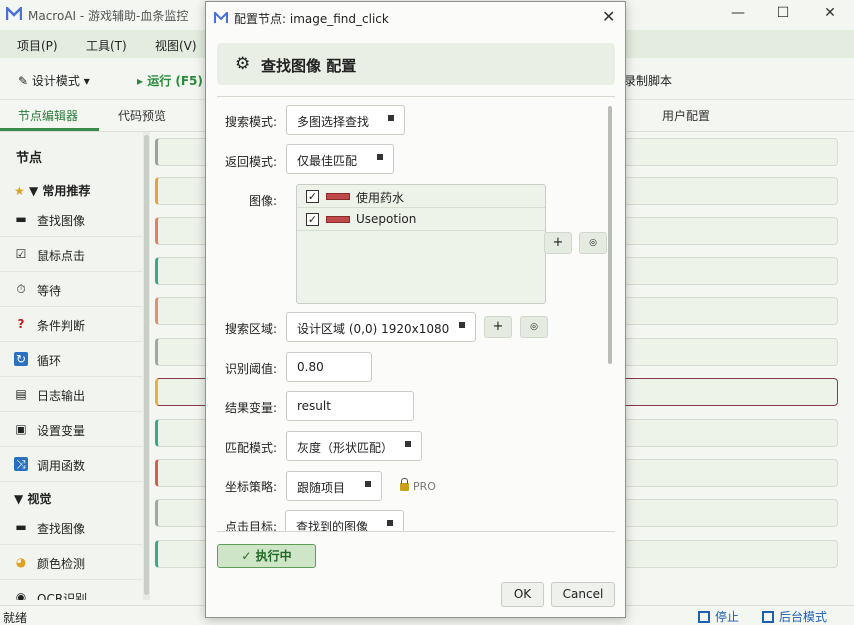  I want to click on background-mode-label: 后台模式, so click(803, 617).